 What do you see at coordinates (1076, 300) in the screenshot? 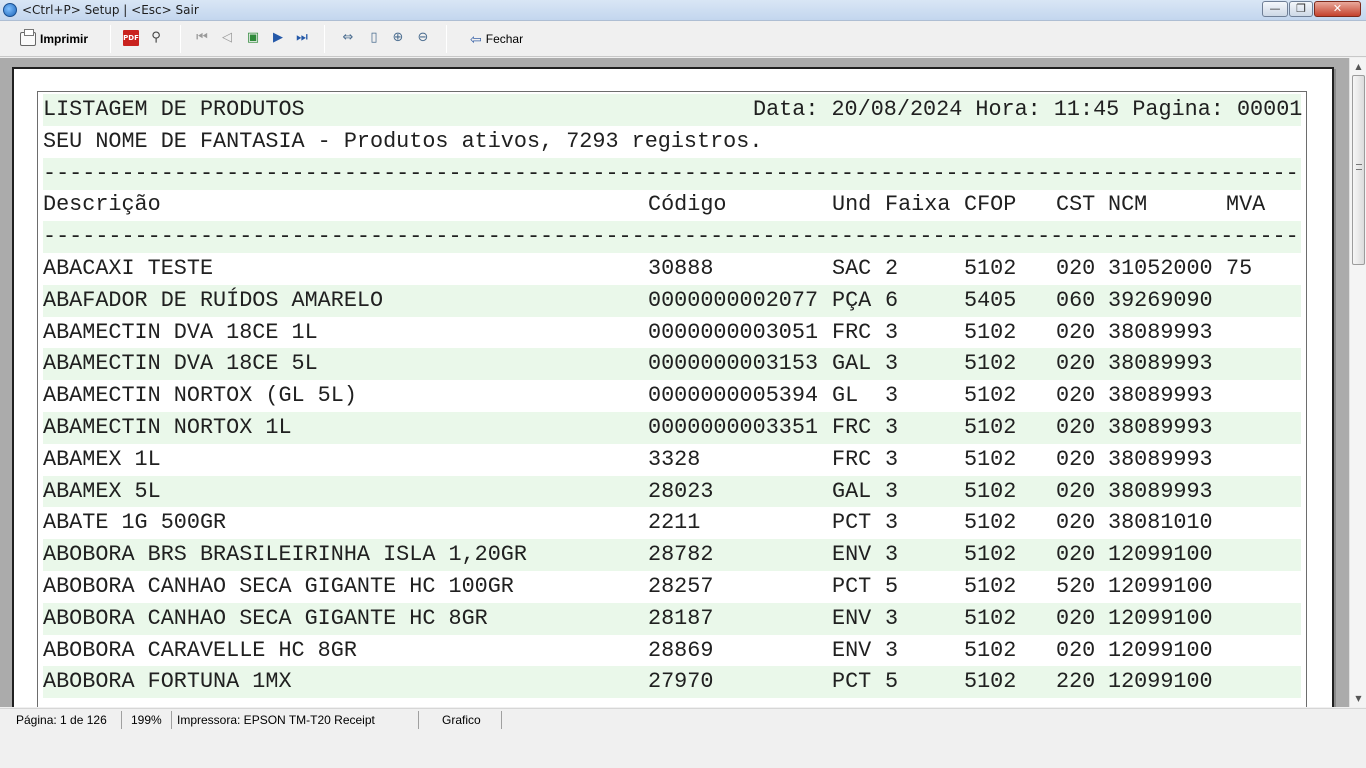
I see `cell-cst: 060` at bounding box center [1076, 300].